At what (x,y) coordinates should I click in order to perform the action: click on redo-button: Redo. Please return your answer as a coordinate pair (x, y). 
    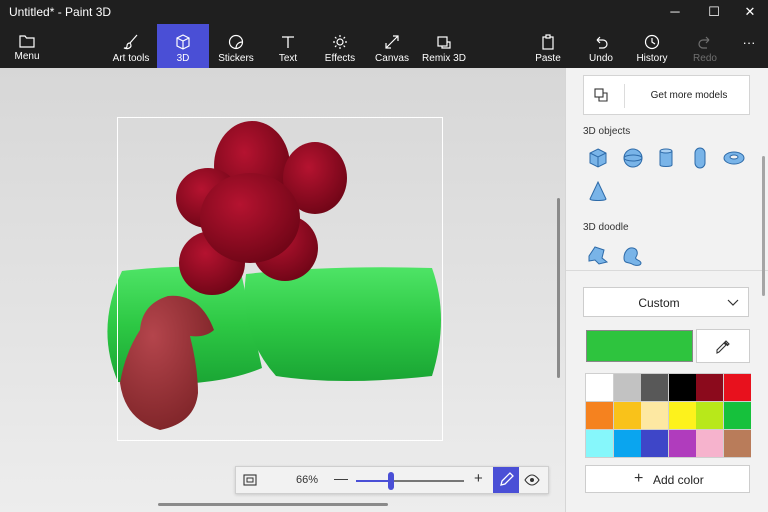
    Looking at the image, I should click on (705, 46).